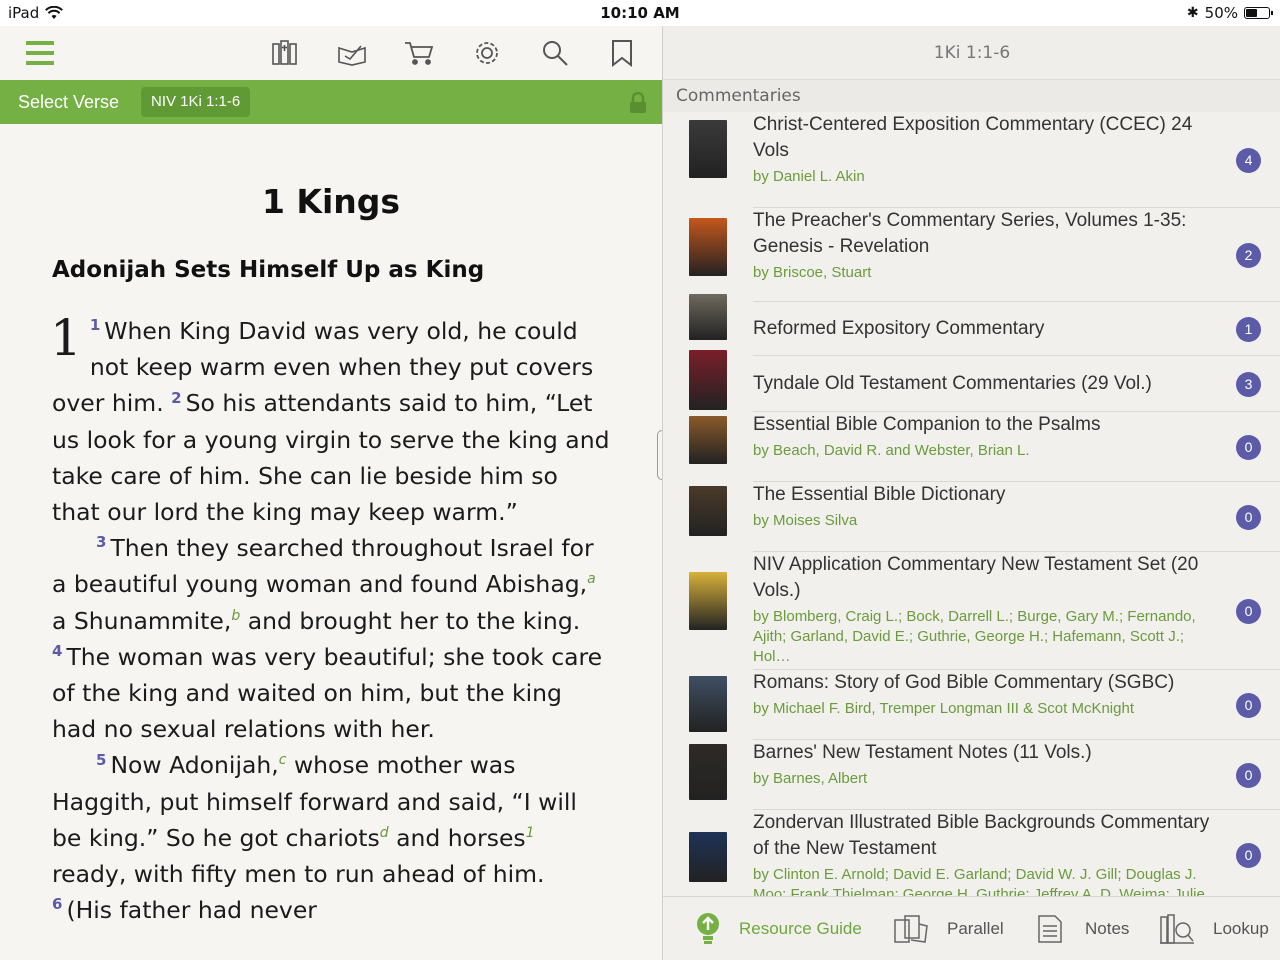 This screenshot has height=960, width=1280. I want to click on tab-resource-guide: Resource Guide, so click(778, 928).